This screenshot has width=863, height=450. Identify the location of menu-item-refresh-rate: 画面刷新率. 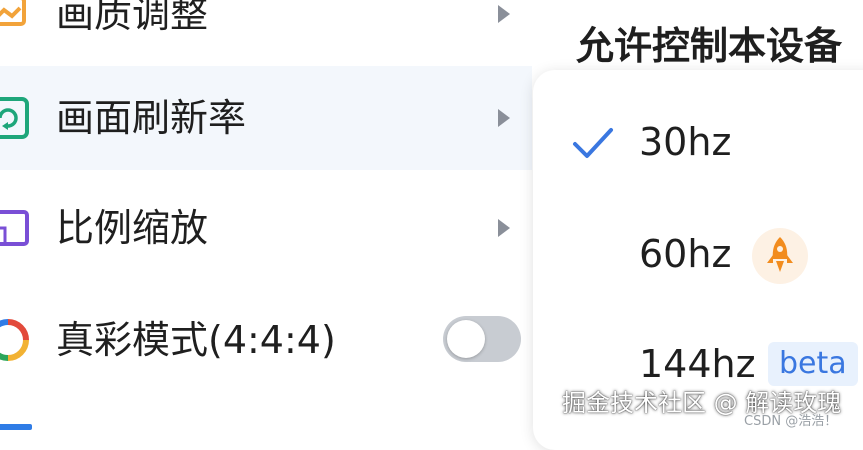
(266, 118).